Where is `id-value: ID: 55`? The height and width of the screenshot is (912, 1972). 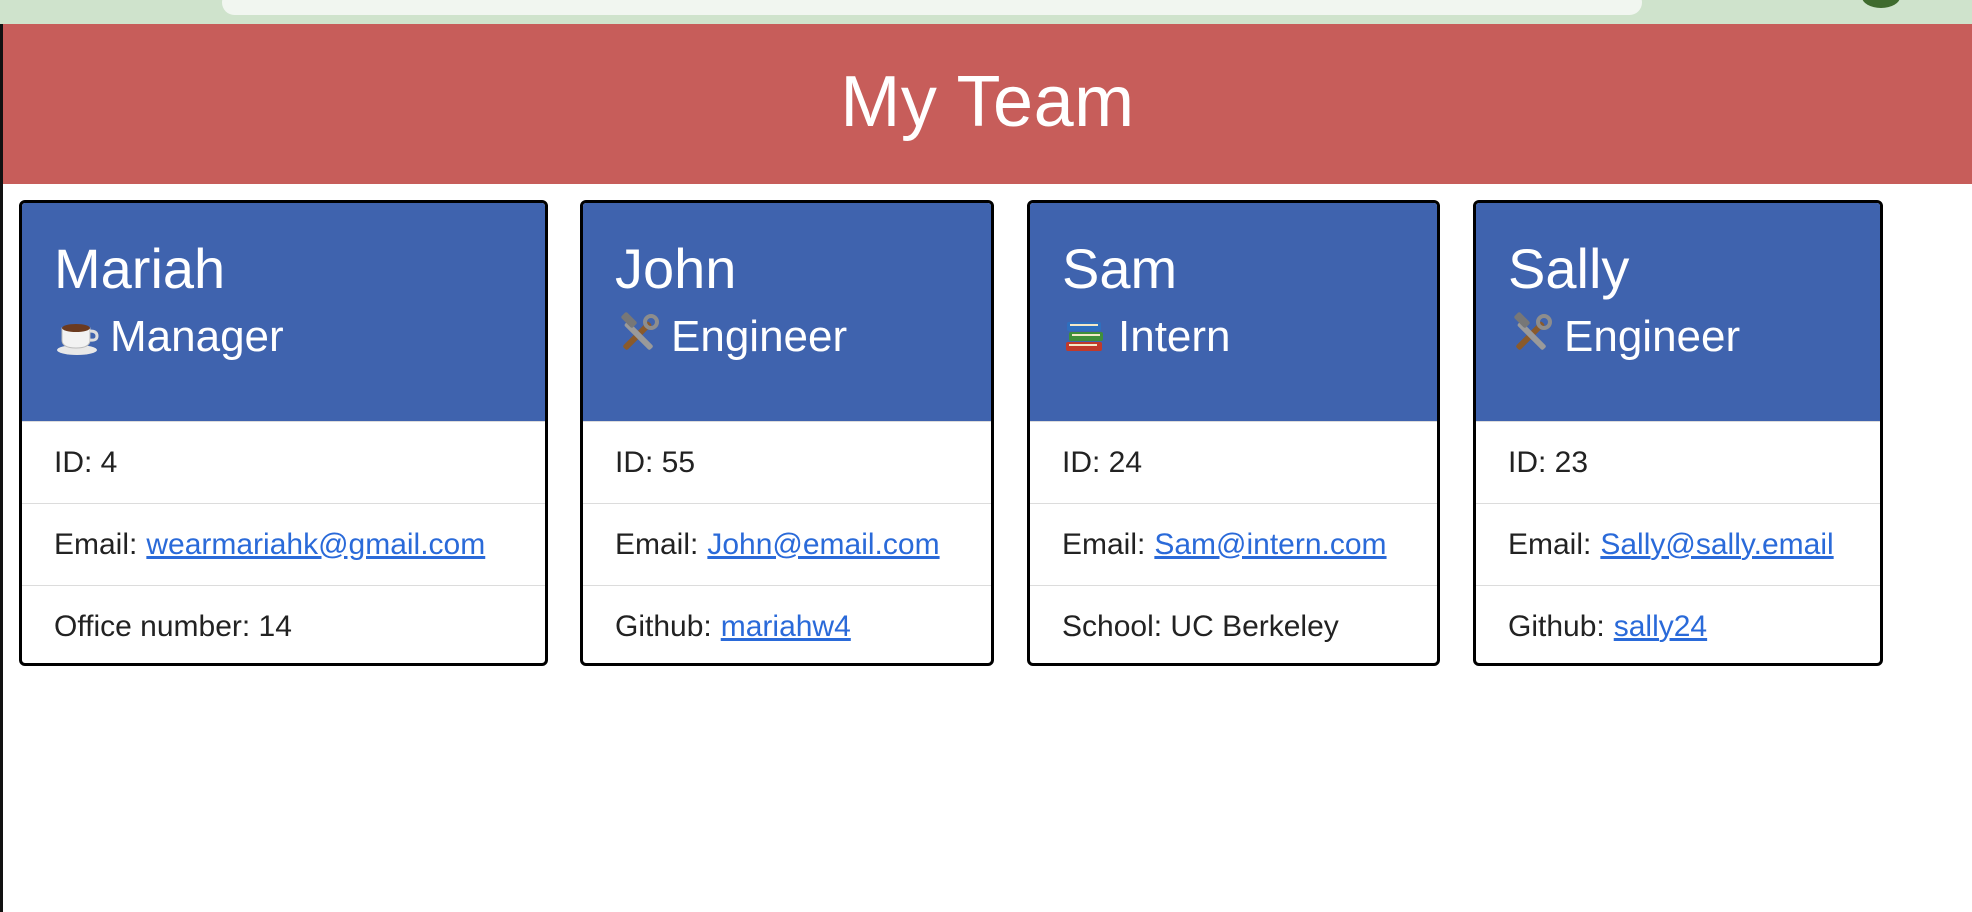 id-value: ID: 55 is located at coordinates (655, 462).